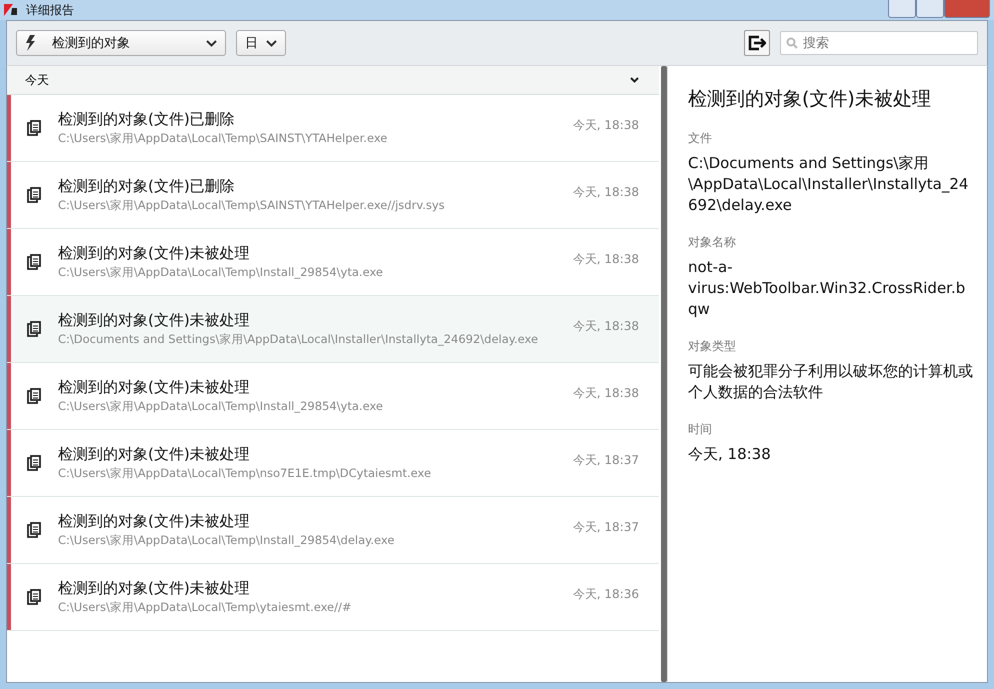  Describe the element at coordinates (902, 9) in the screenshot. I see `minimize-button` at that location.